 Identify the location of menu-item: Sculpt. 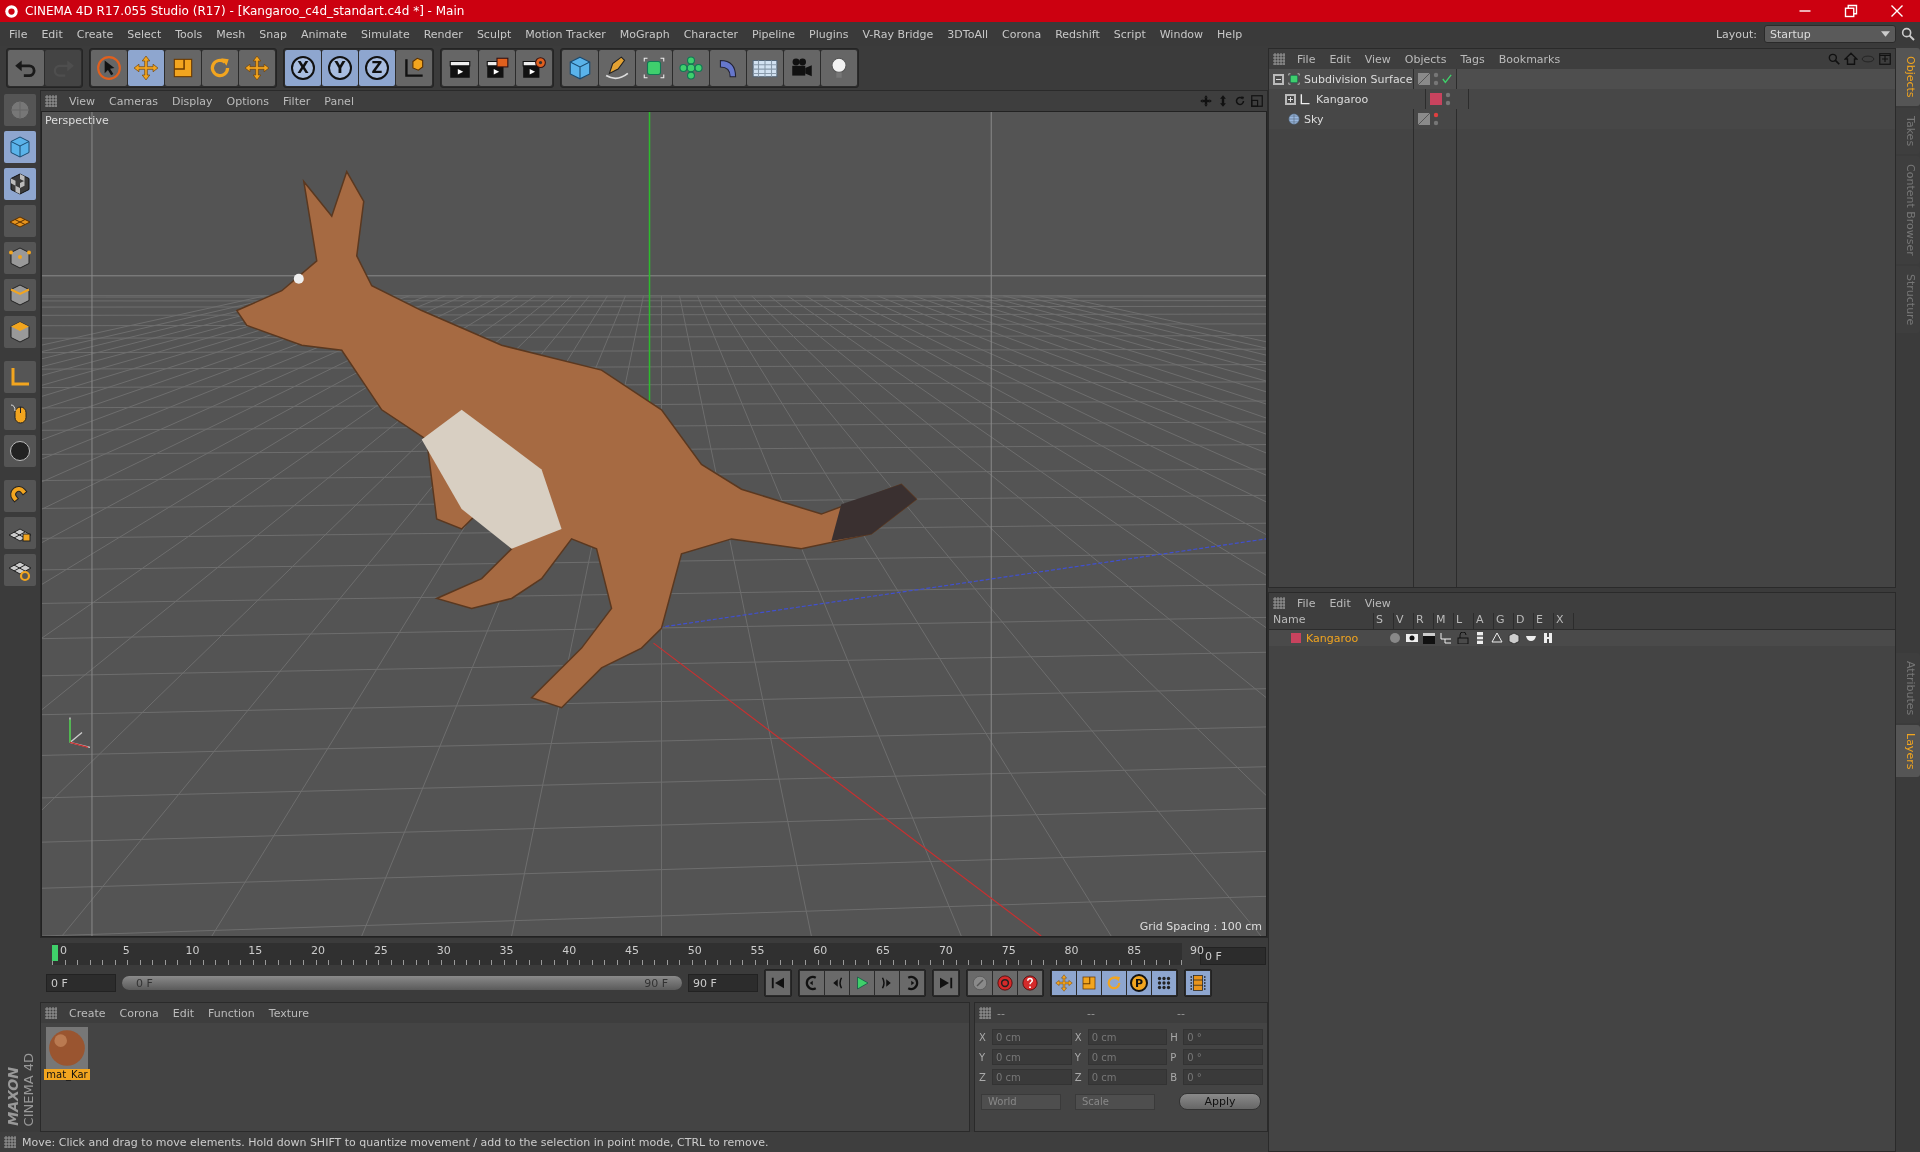
(494, 34).